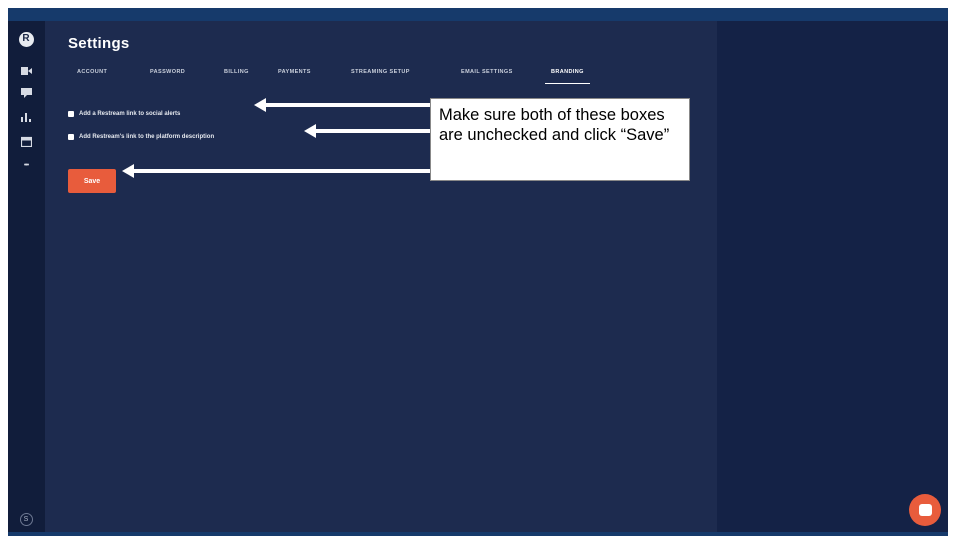 This screenshot has width=956, height=542. Describe the element at coordinates (130, 114) in the screenshot. I see `social-alerts-label: Add a Restream link to social alerts` at that location.